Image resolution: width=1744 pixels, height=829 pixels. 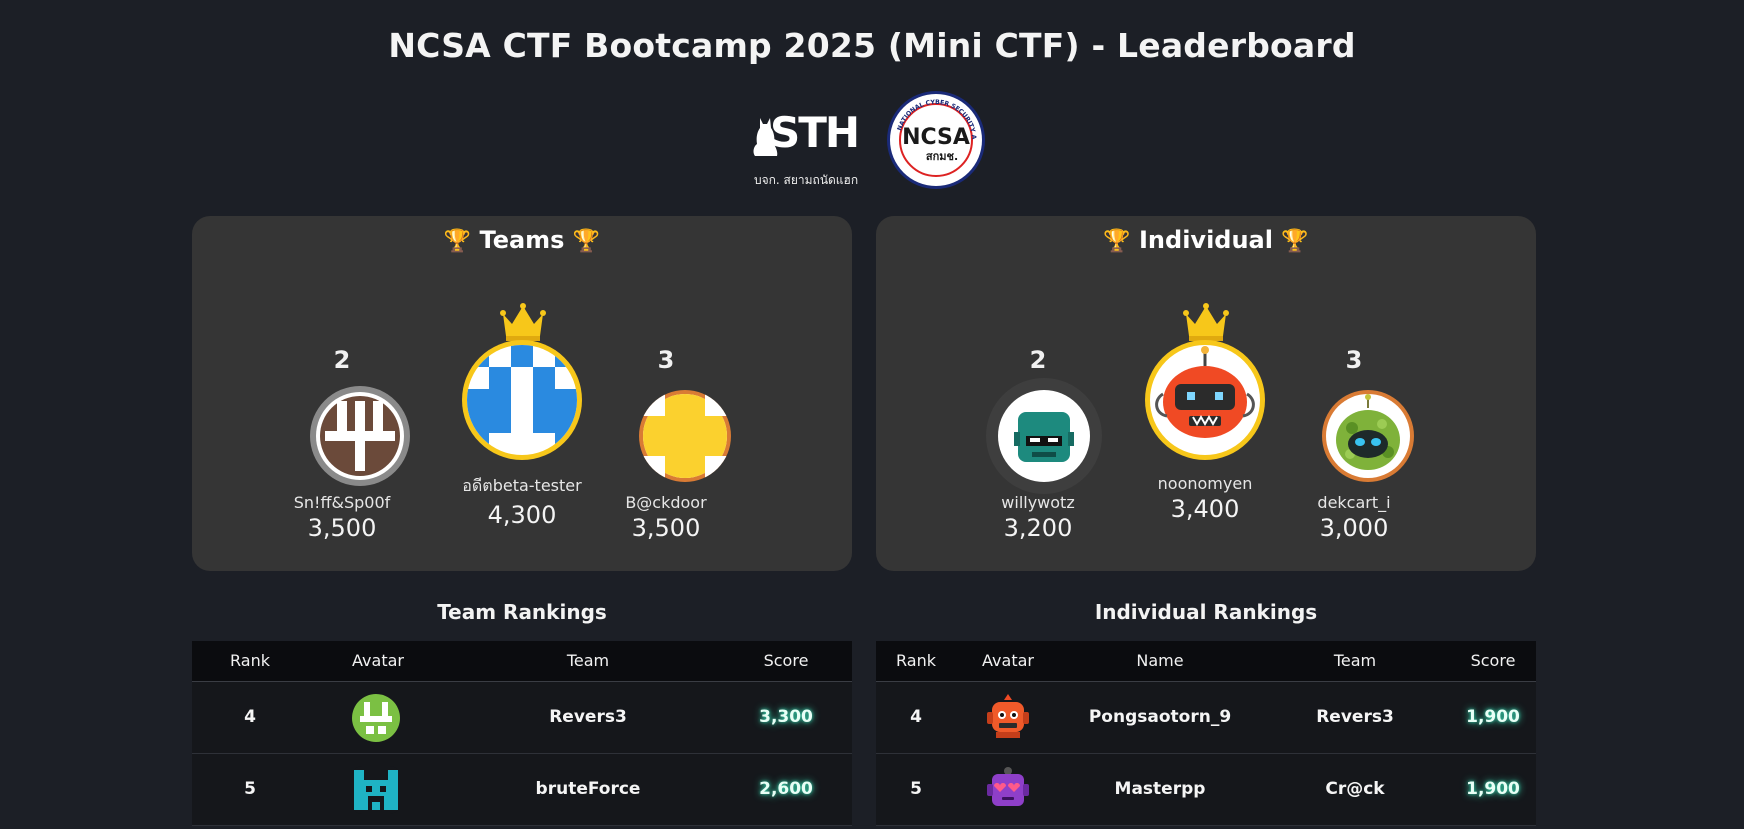 I want to click on individual-avatar-second, so click(x=1044, y=436).